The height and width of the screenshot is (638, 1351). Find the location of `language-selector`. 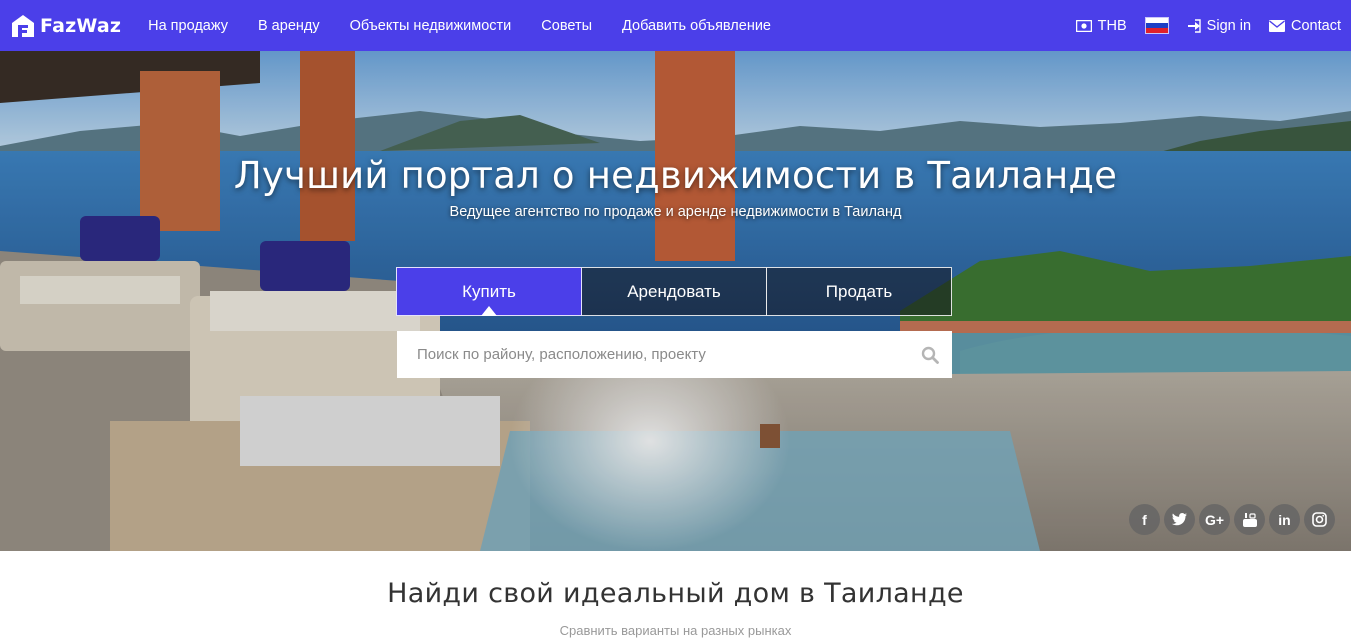

language-selector is located at coordinates (1156, 25).